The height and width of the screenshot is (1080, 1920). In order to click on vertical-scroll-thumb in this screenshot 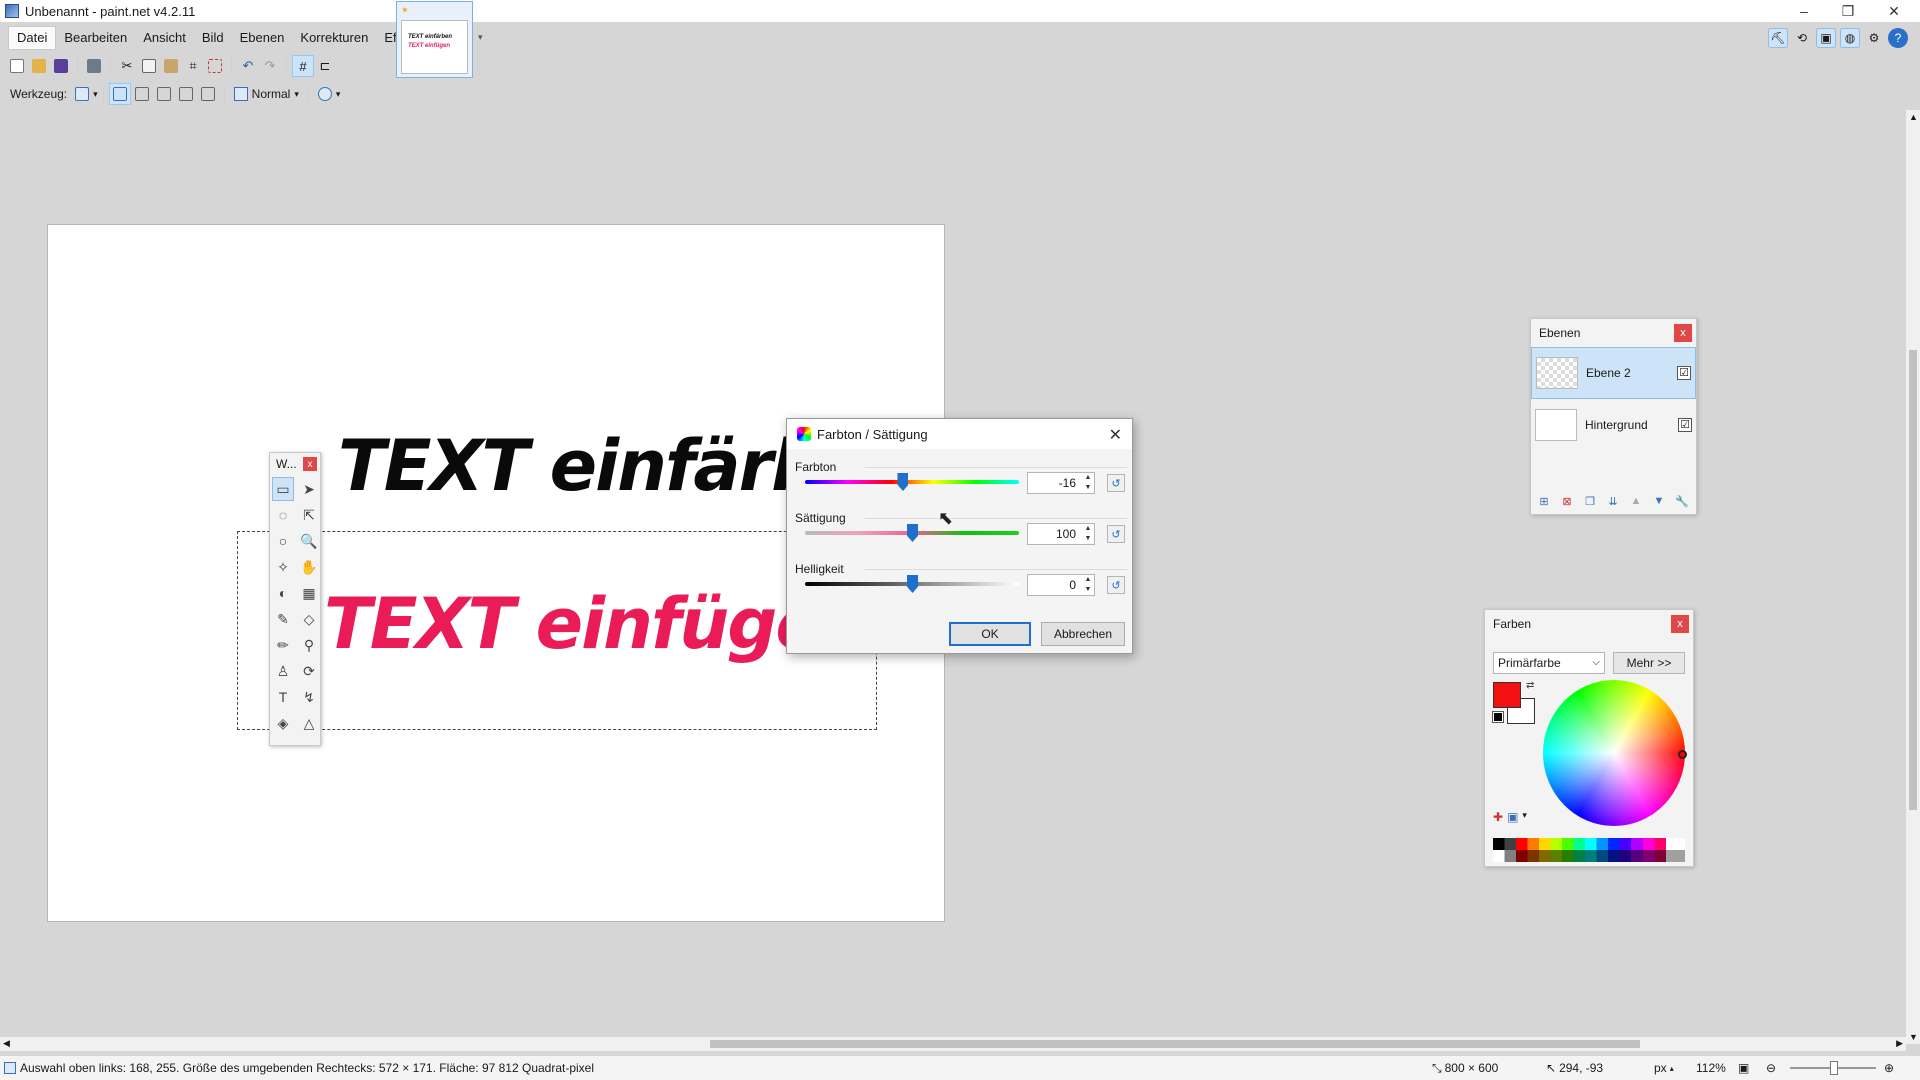, I will do `click(1913, 580)`.